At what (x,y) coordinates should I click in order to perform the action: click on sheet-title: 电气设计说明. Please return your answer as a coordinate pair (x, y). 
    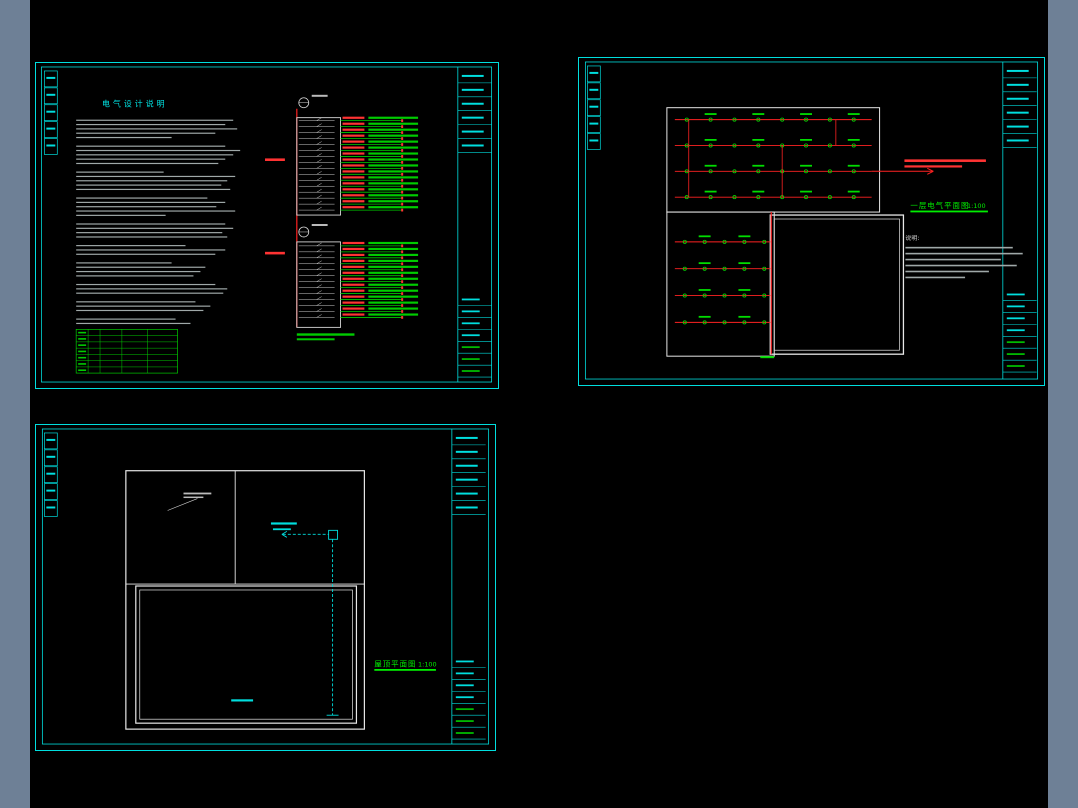
    Looking at the image, I should click on (135, 104).